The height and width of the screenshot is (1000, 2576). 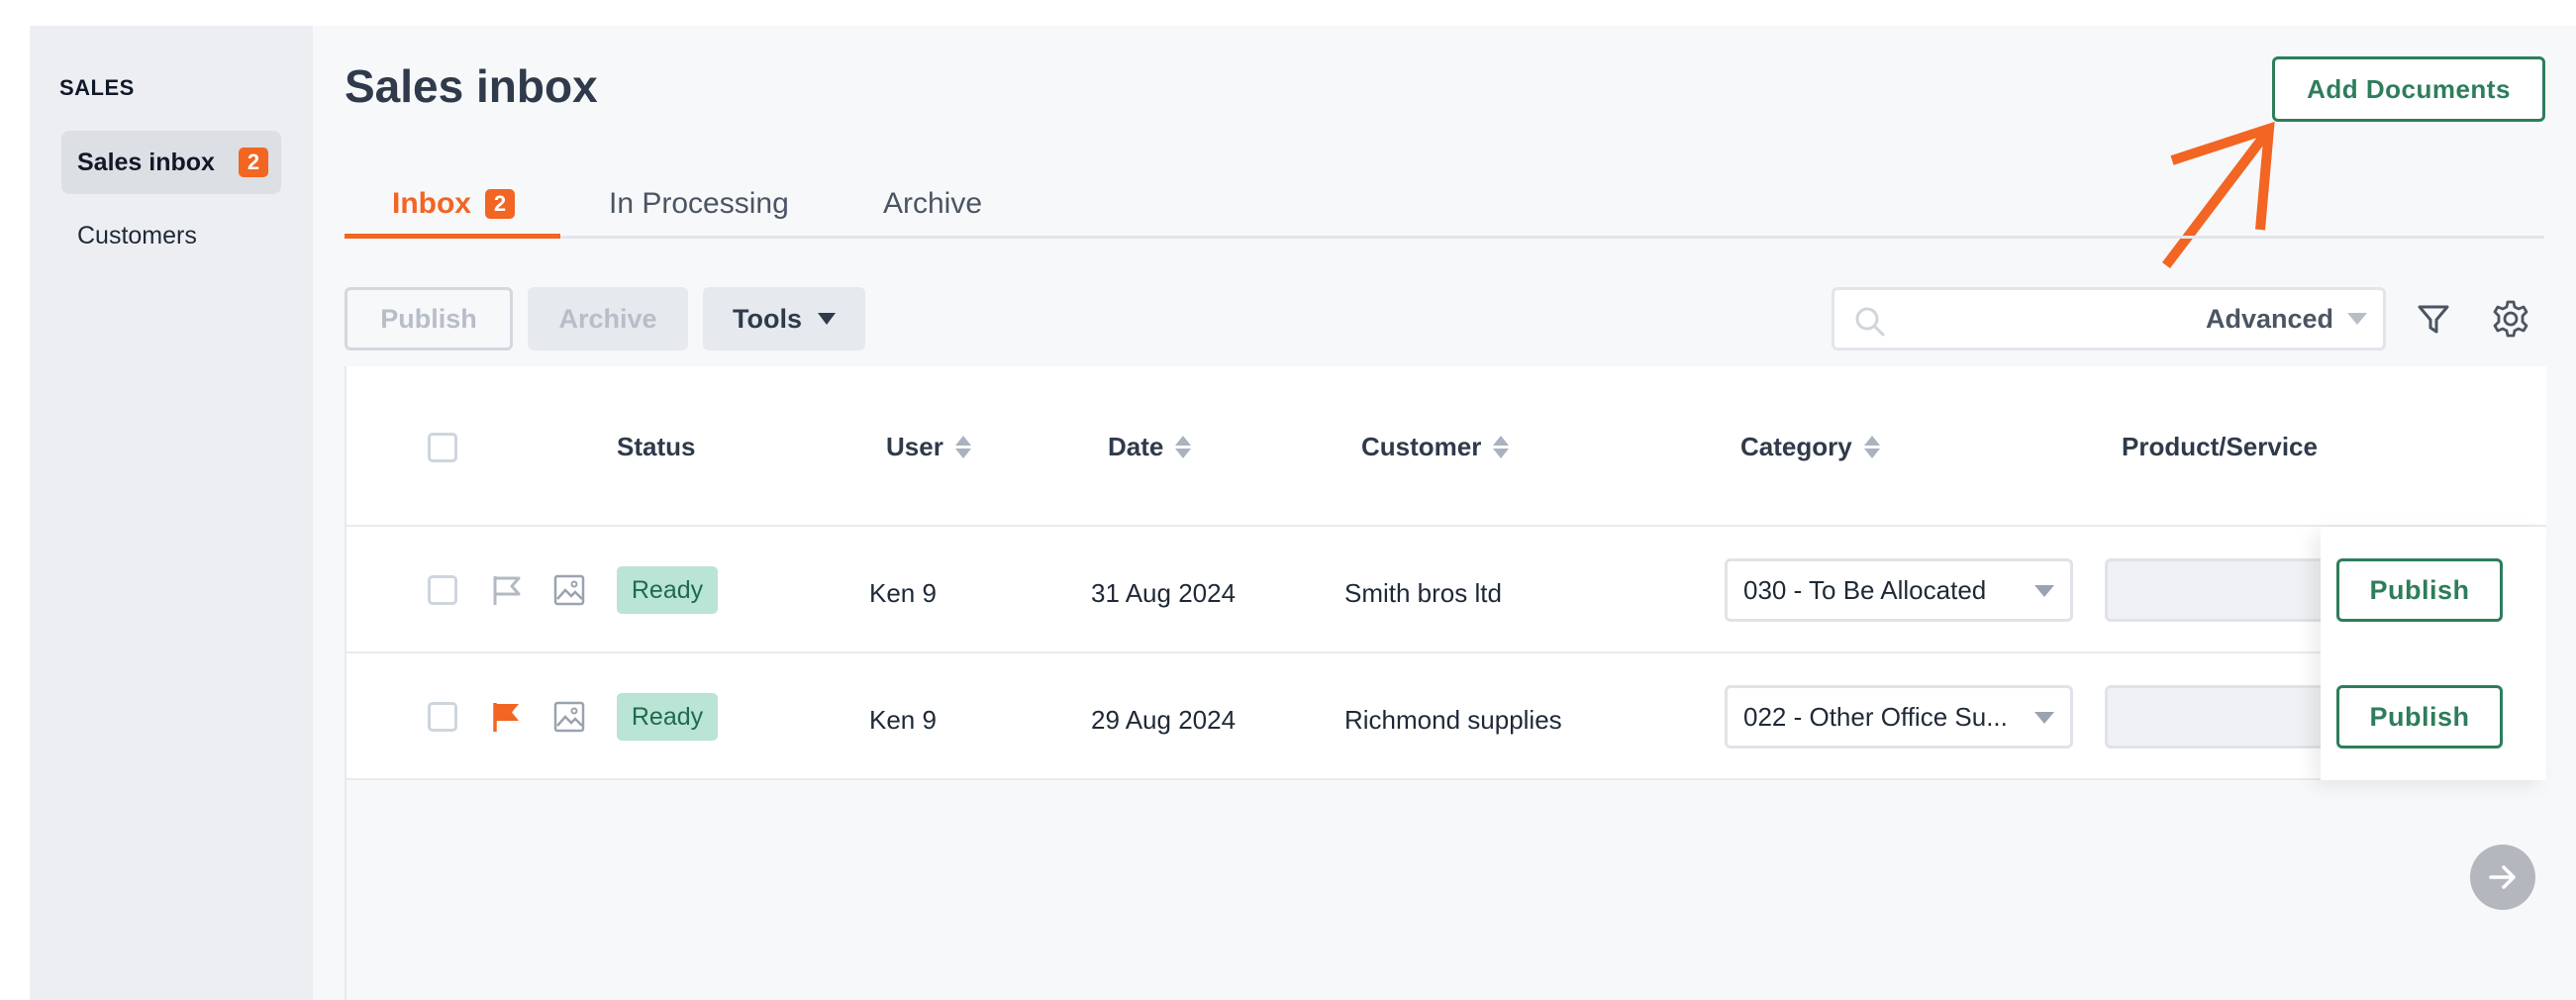 I want to click on bulk-archive-button: Archive, so click(x=608, y=318).